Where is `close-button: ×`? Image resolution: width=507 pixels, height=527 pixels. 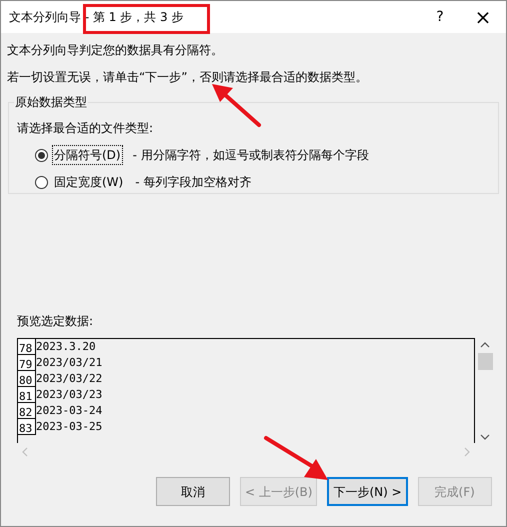 close-button: × is located at coordinates (483, 17).